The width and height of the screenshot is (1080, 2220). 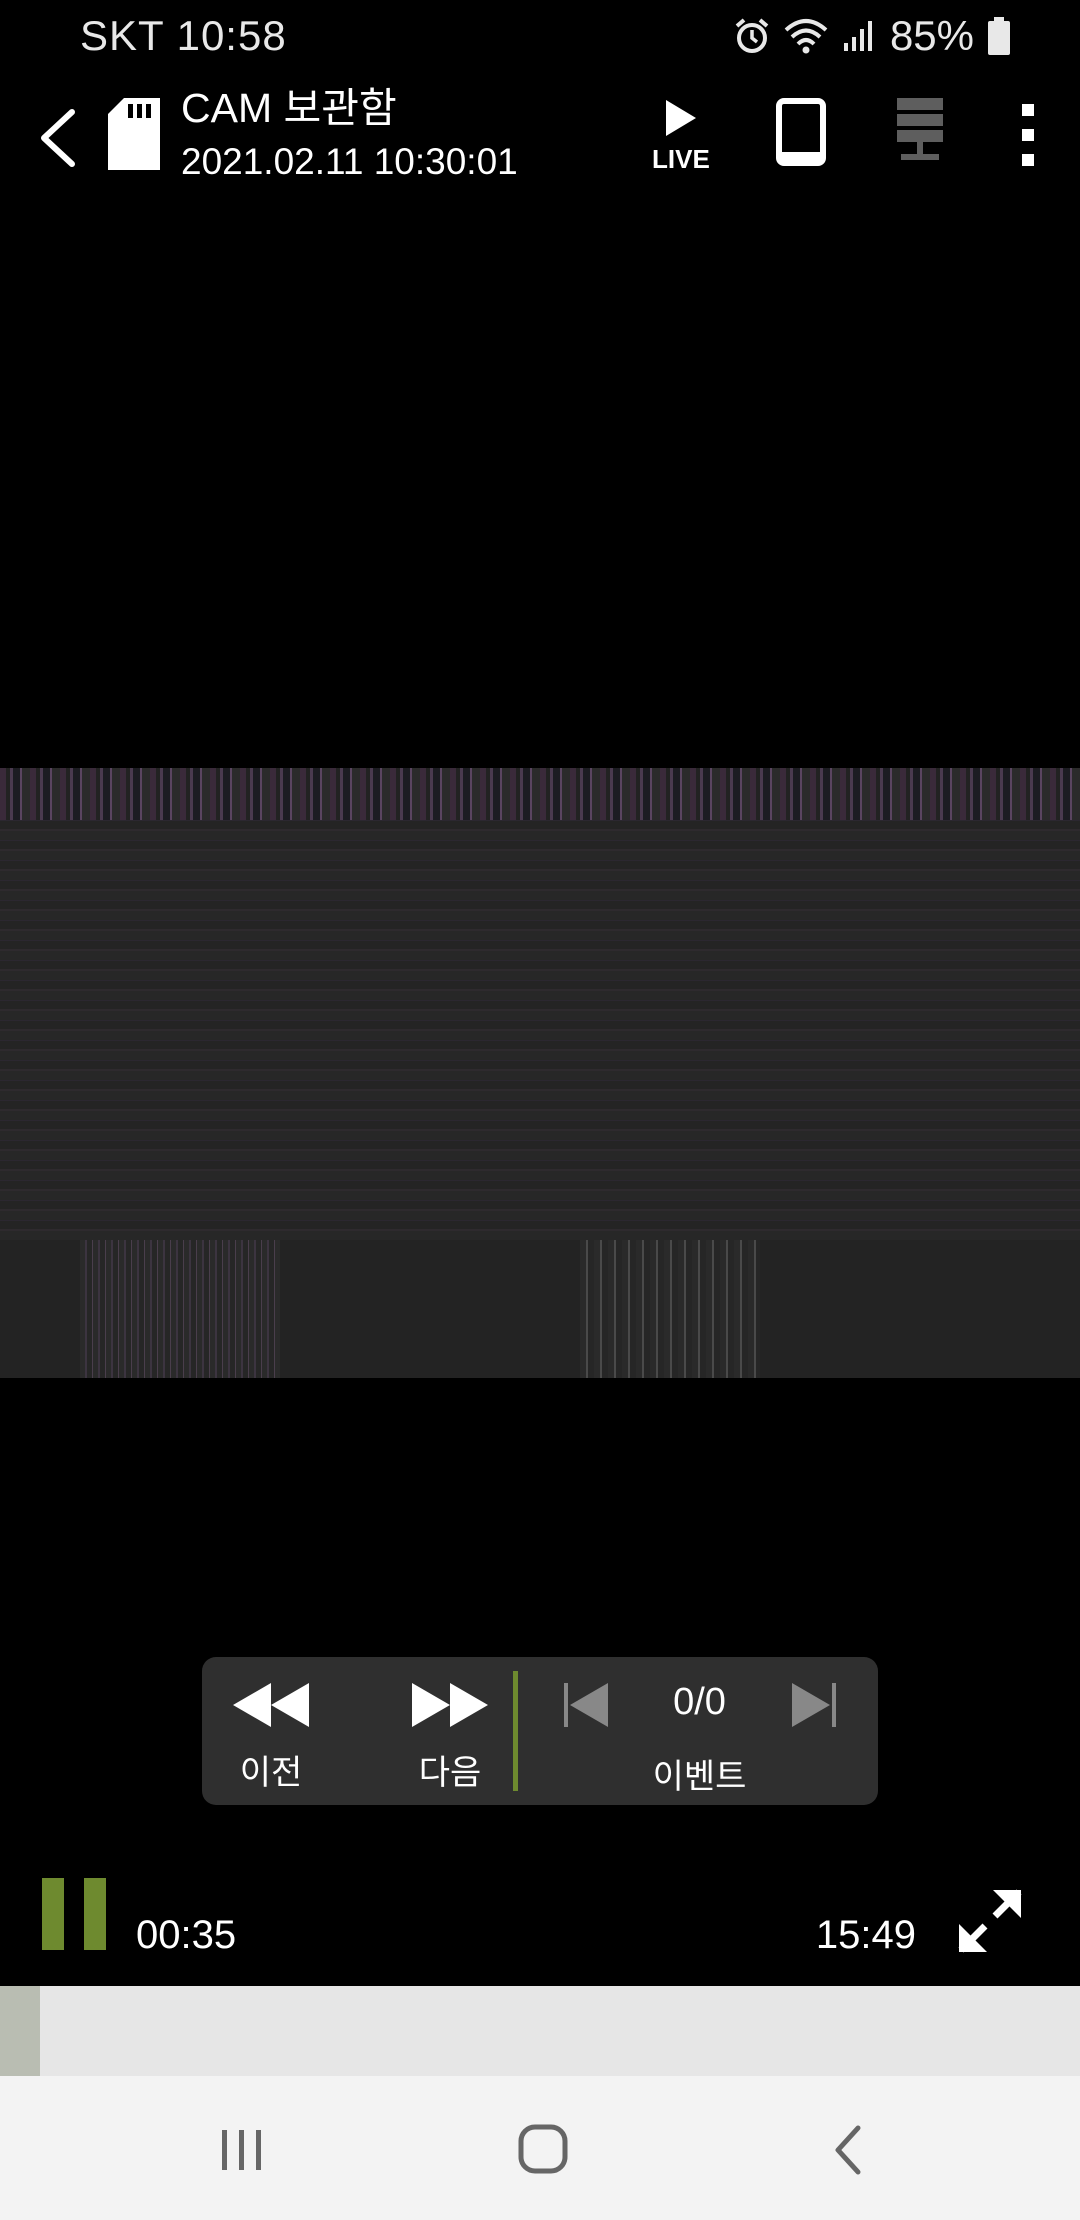 What do you see at coordinates (450, 1731) in the screenshot?
I see `next-button: 다음` at bounding box center [450, 1731].